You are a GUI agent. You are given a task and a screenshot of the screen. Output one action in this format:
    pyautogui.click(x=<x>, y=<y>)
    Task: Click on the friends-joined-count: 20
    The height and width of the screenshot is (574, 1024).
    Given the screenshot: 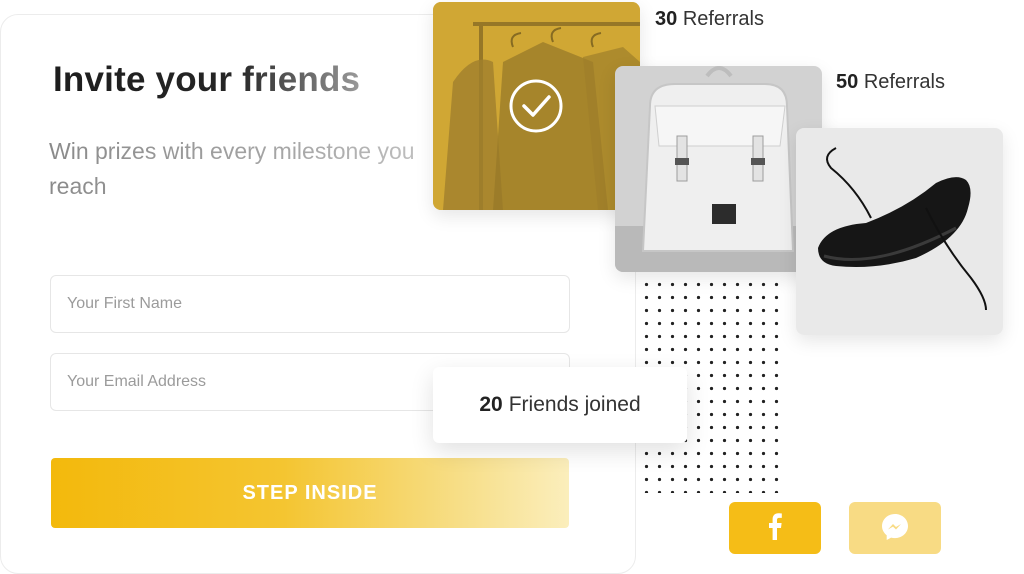 What is the action you would take?
    pyautogui.click(x=491, y=404)
    